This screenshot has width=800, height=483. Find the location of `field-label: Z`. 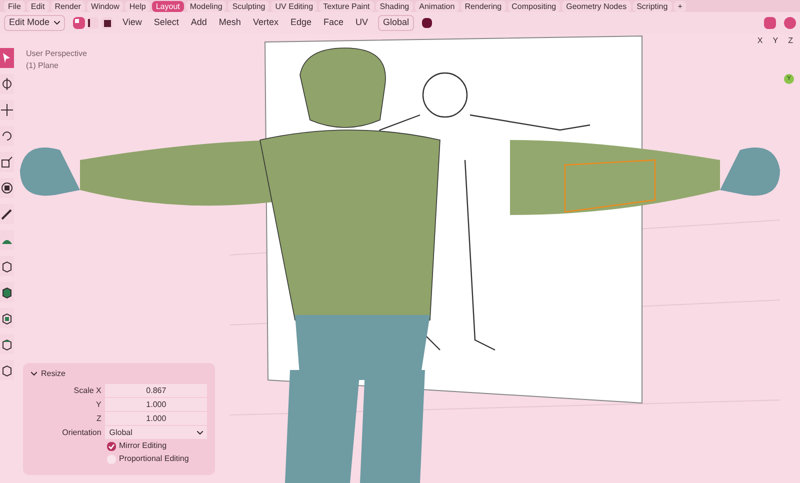

field-label: Z is located at coordinates (98, 418).